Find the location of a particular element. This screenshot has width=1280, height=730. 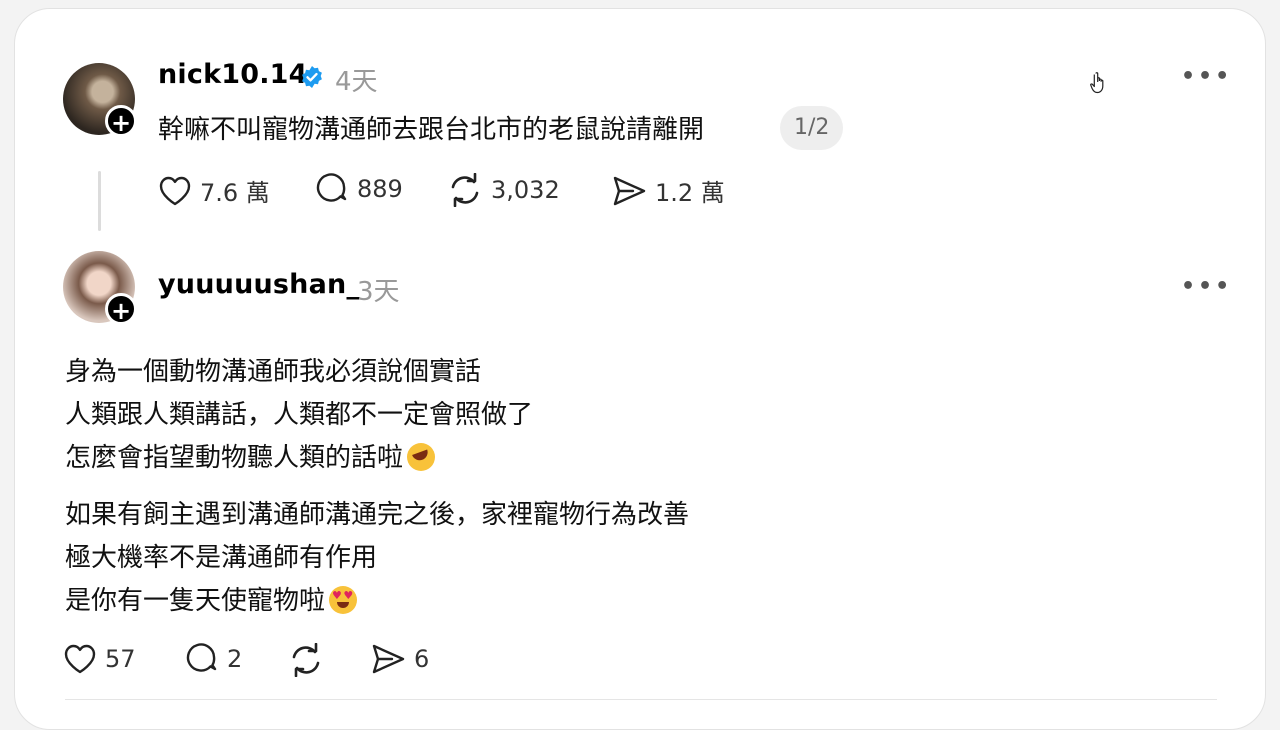

post-text: 是你有一隻天使寵物啦 is located at coordinates (195, 601).